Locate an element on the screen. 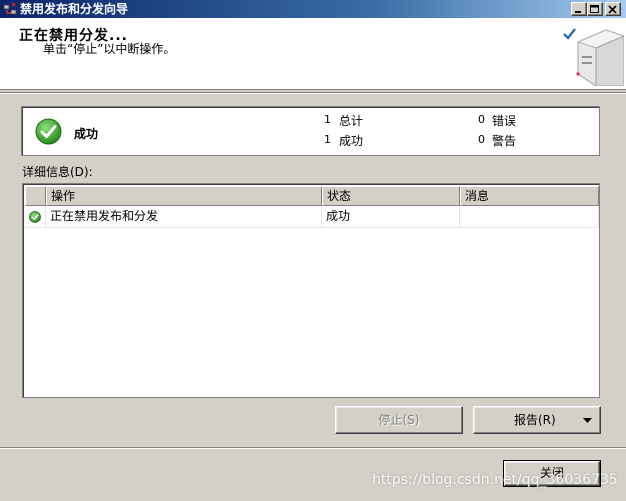 This screenshot has width=626, height=501. column-header-message: 消息 is located at coordinates (529, 196).